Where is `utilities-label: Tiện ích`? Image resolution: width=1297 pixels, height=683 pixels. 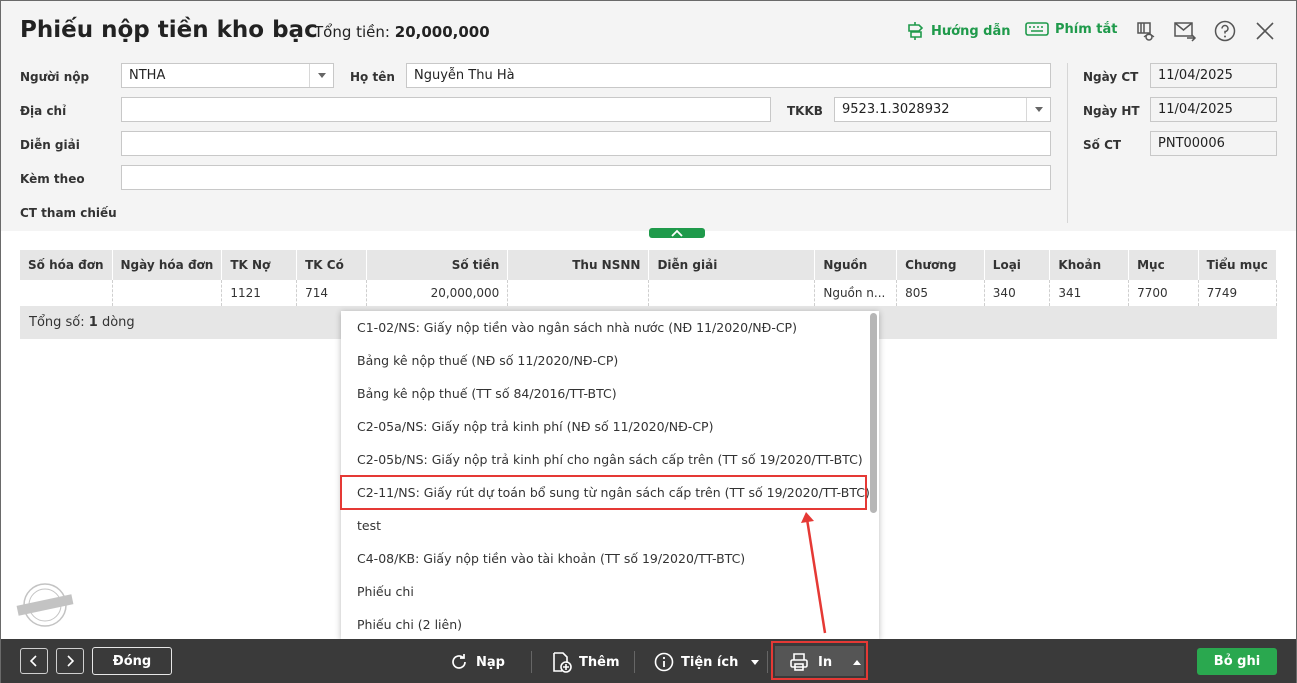
utilities-label: Tiện ích is located at coordinates (710, 662).